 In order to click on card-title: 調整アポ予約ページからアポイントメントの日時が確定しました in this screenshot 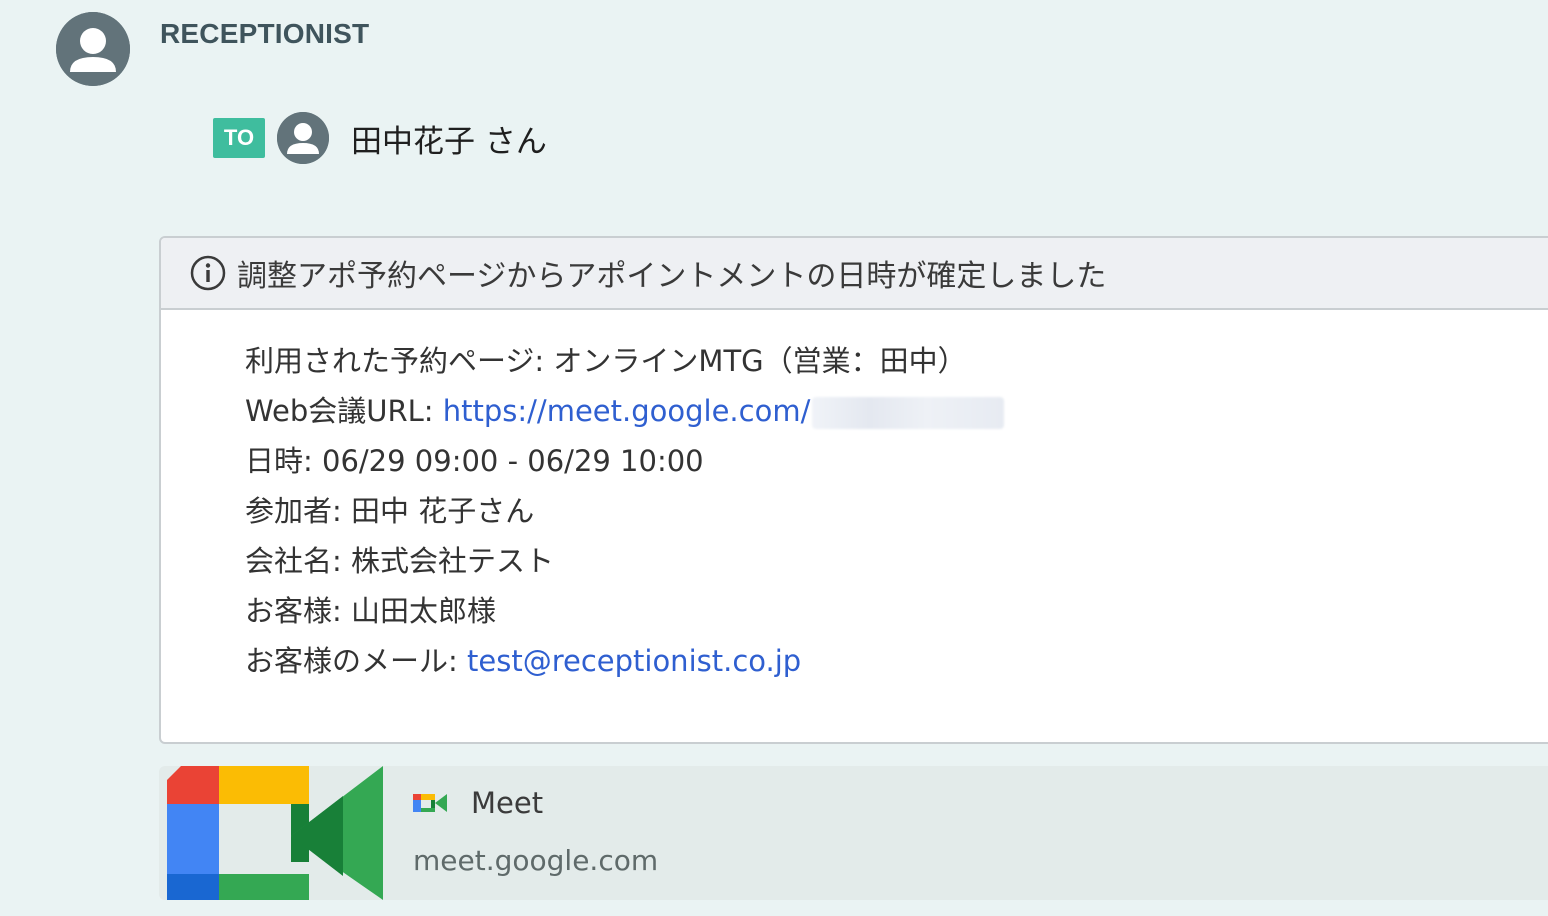, I will do `click(672, 276)`.